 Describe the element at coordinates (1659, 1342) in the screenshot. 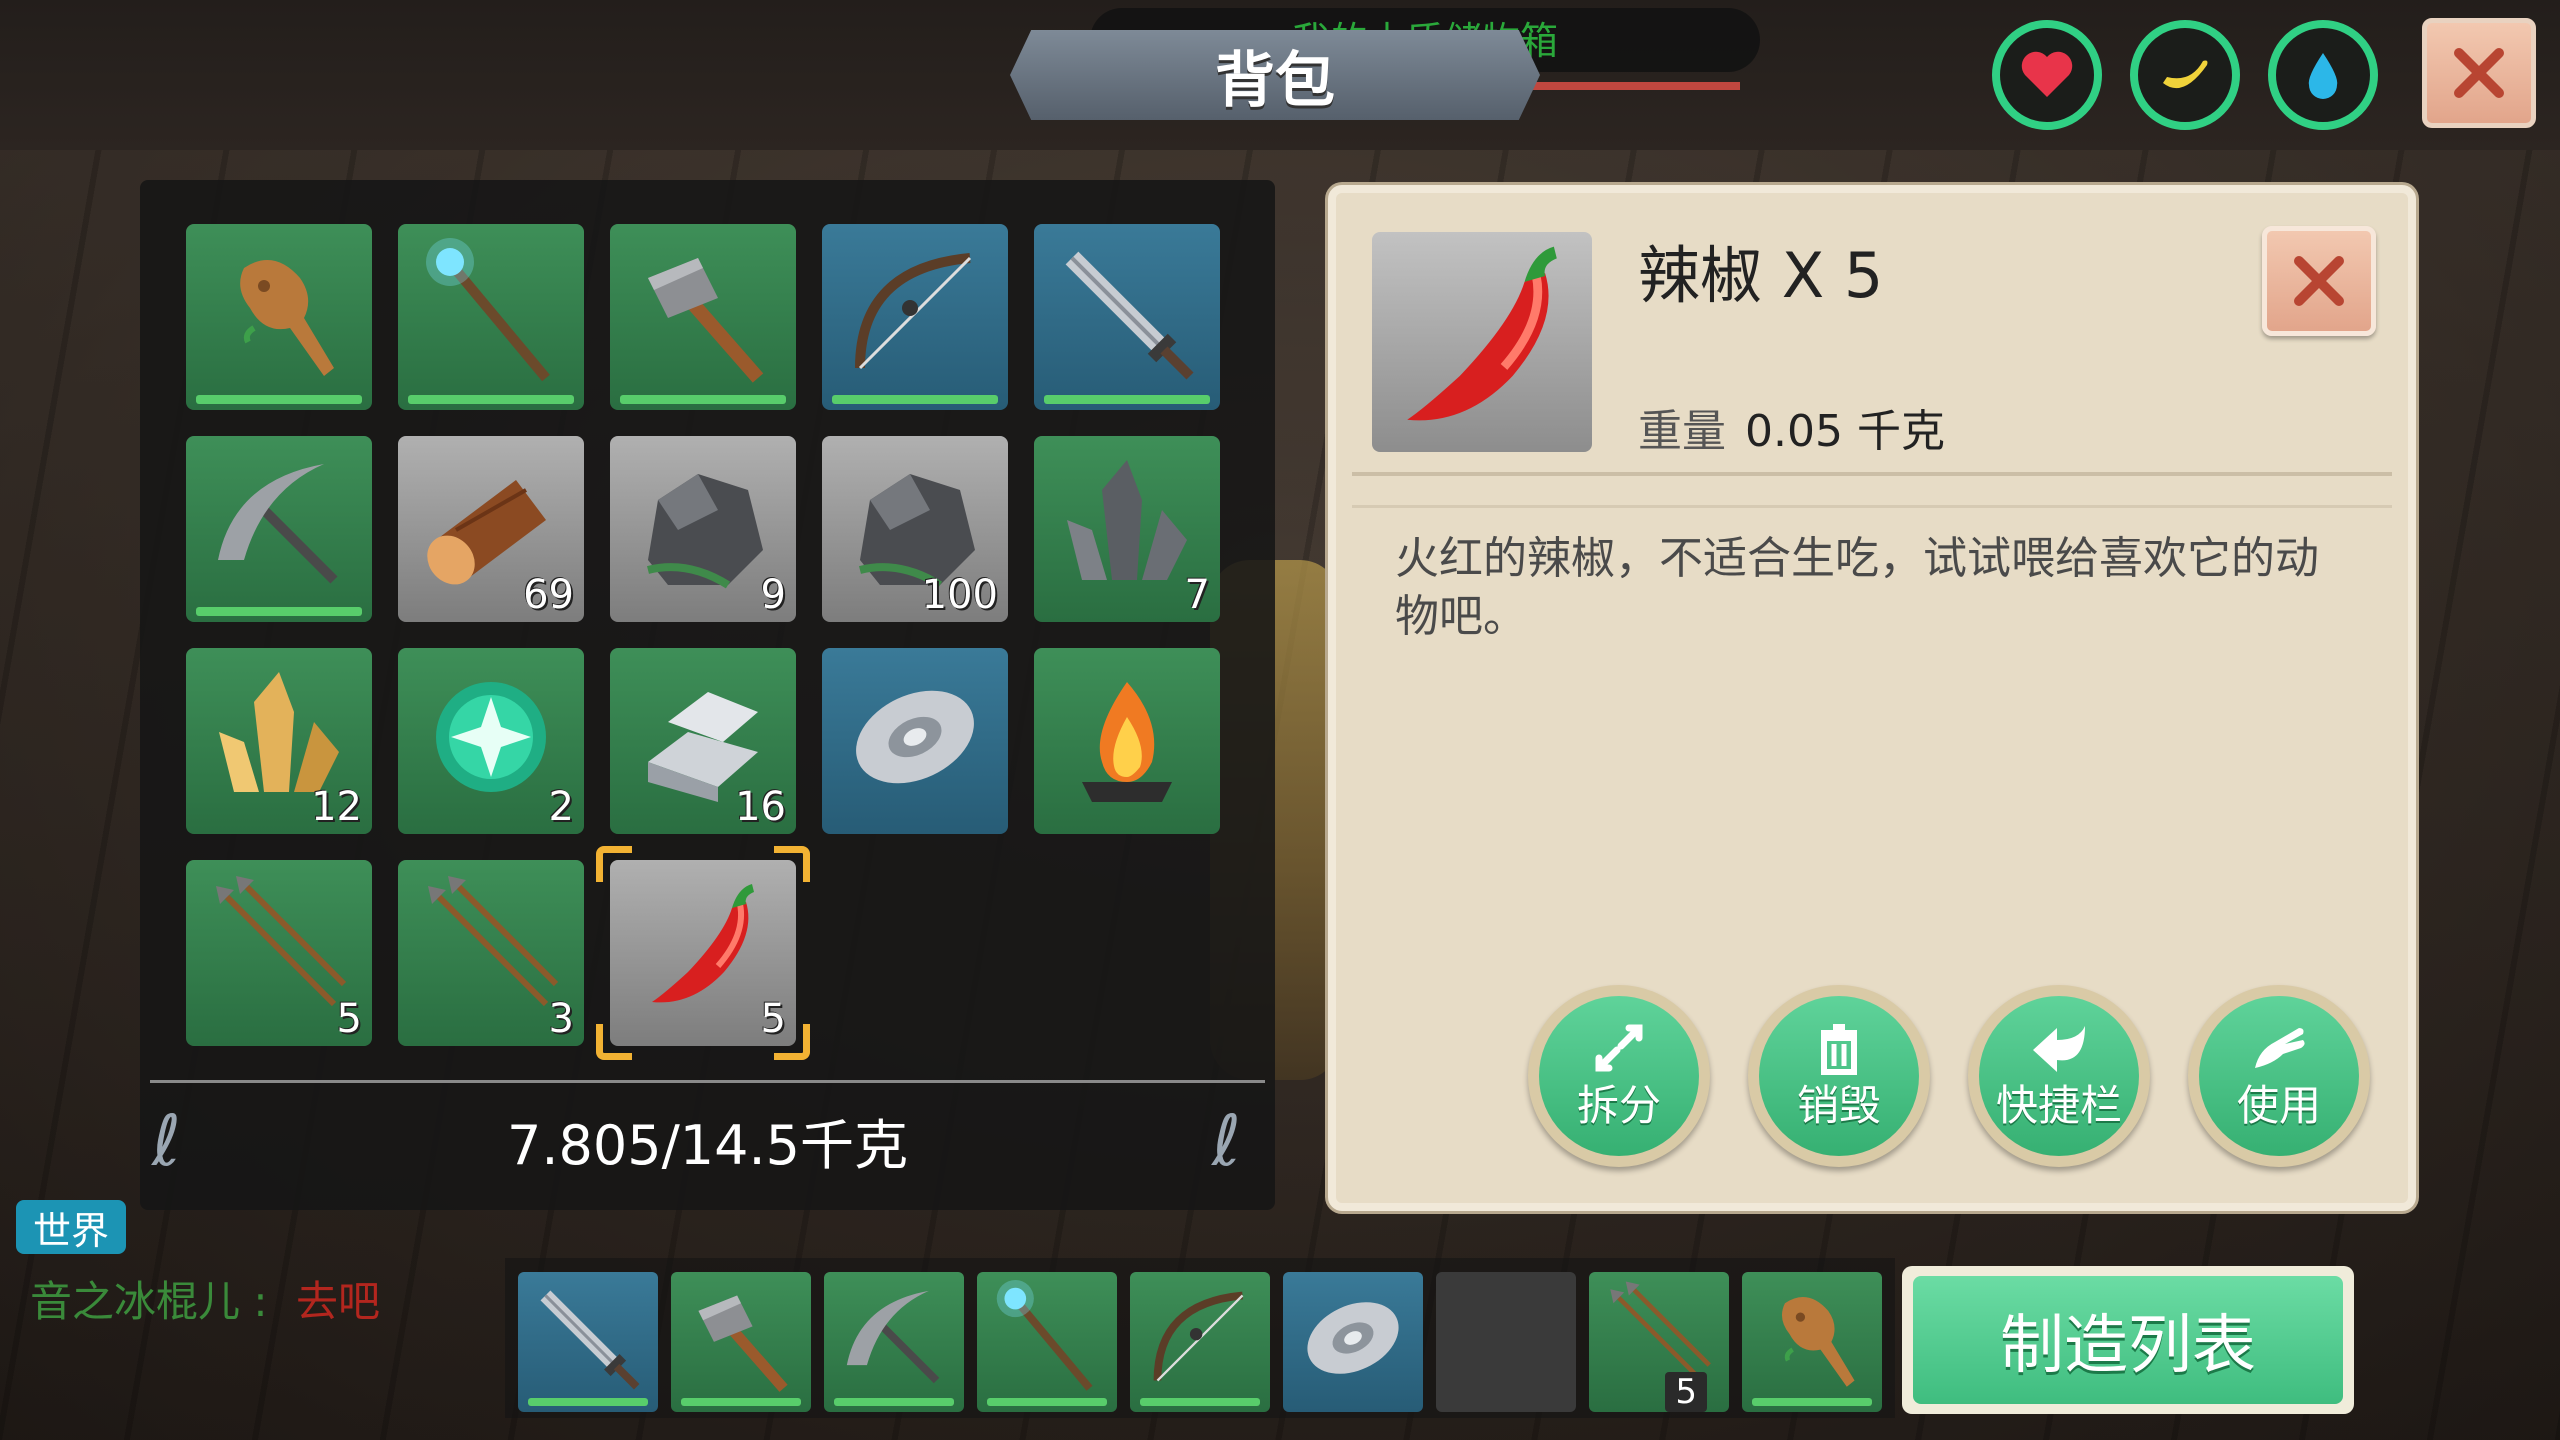

I see `hotbar-slot-arrows: 5` at that location.